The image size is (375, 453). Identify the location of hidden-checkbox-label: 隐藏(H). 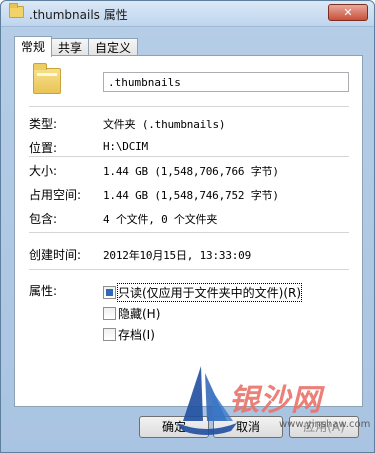
(139, 313).